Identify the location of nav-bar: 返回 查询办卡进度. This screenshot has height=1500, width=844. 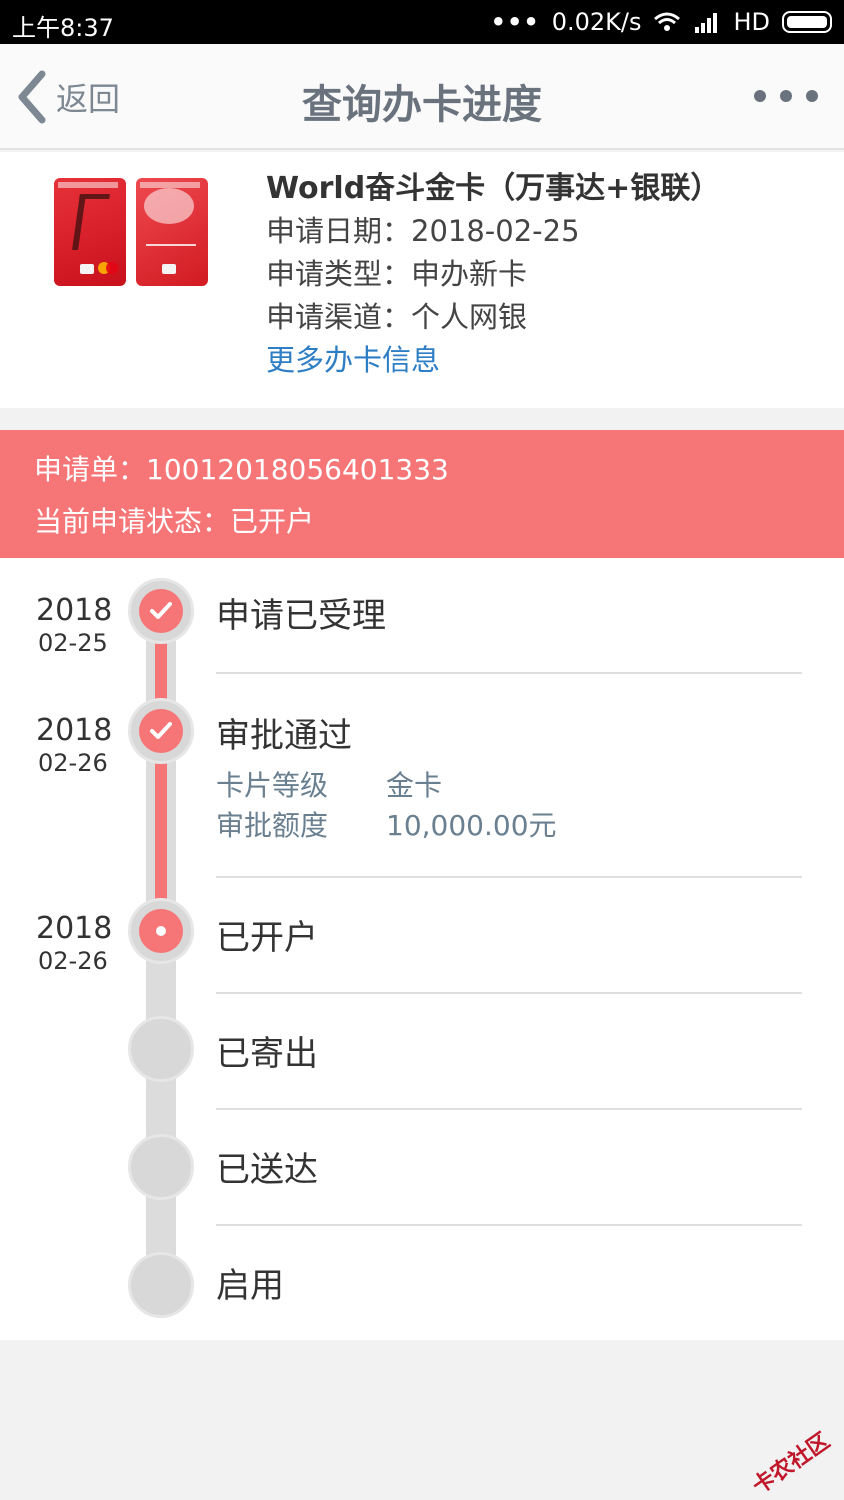
(422, 97).